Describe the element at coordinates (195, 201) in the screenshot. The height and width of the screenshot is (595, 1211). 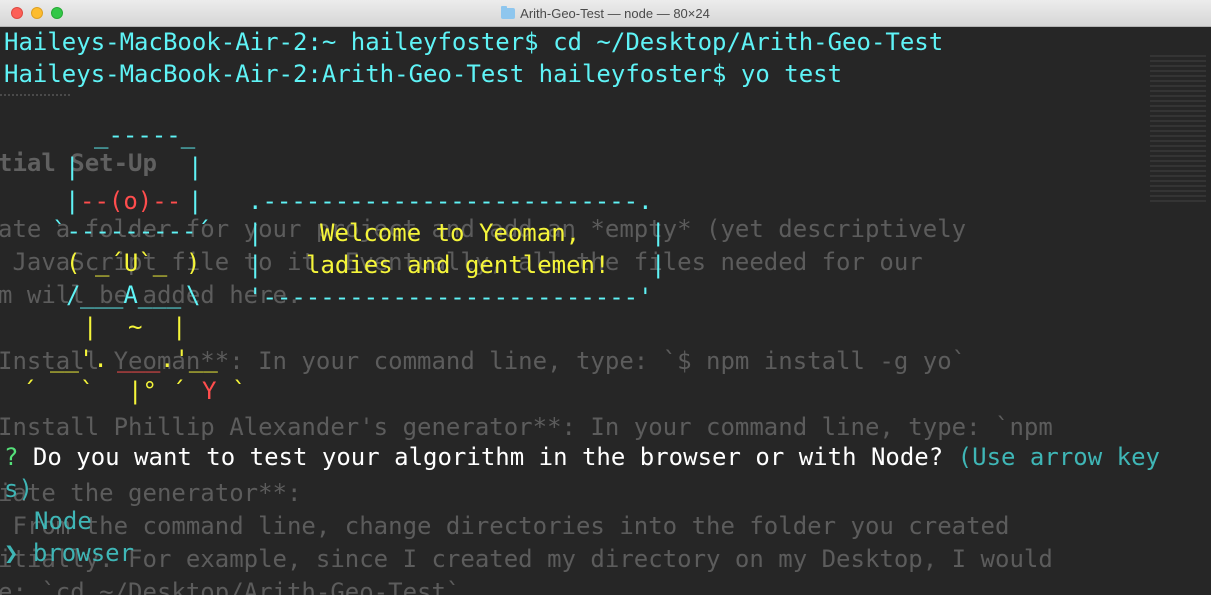
I see `yeoman-eye-right: |` at that location.